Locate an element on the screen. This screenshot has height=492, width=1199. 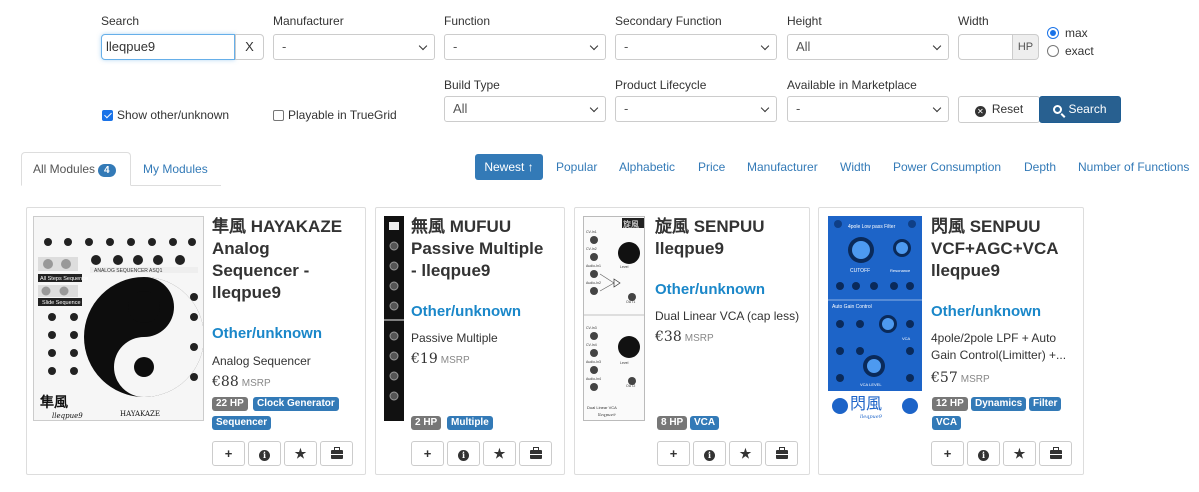
tab-all-modules: All Modules 4 is located at coordinates (76, 169).